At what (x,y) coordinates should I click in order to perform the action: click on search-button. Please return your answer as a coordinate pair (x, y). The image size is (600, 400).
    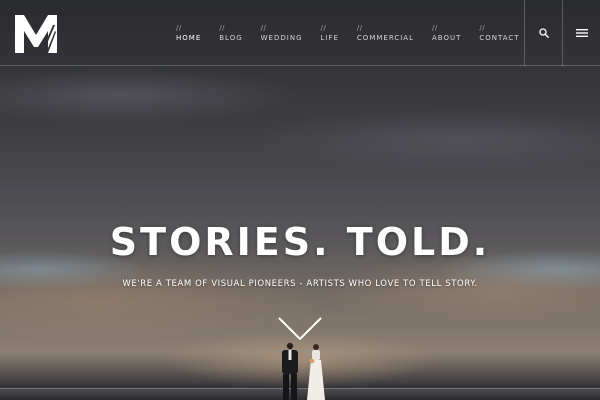
    Looking at the image, I should click on (543, 33).